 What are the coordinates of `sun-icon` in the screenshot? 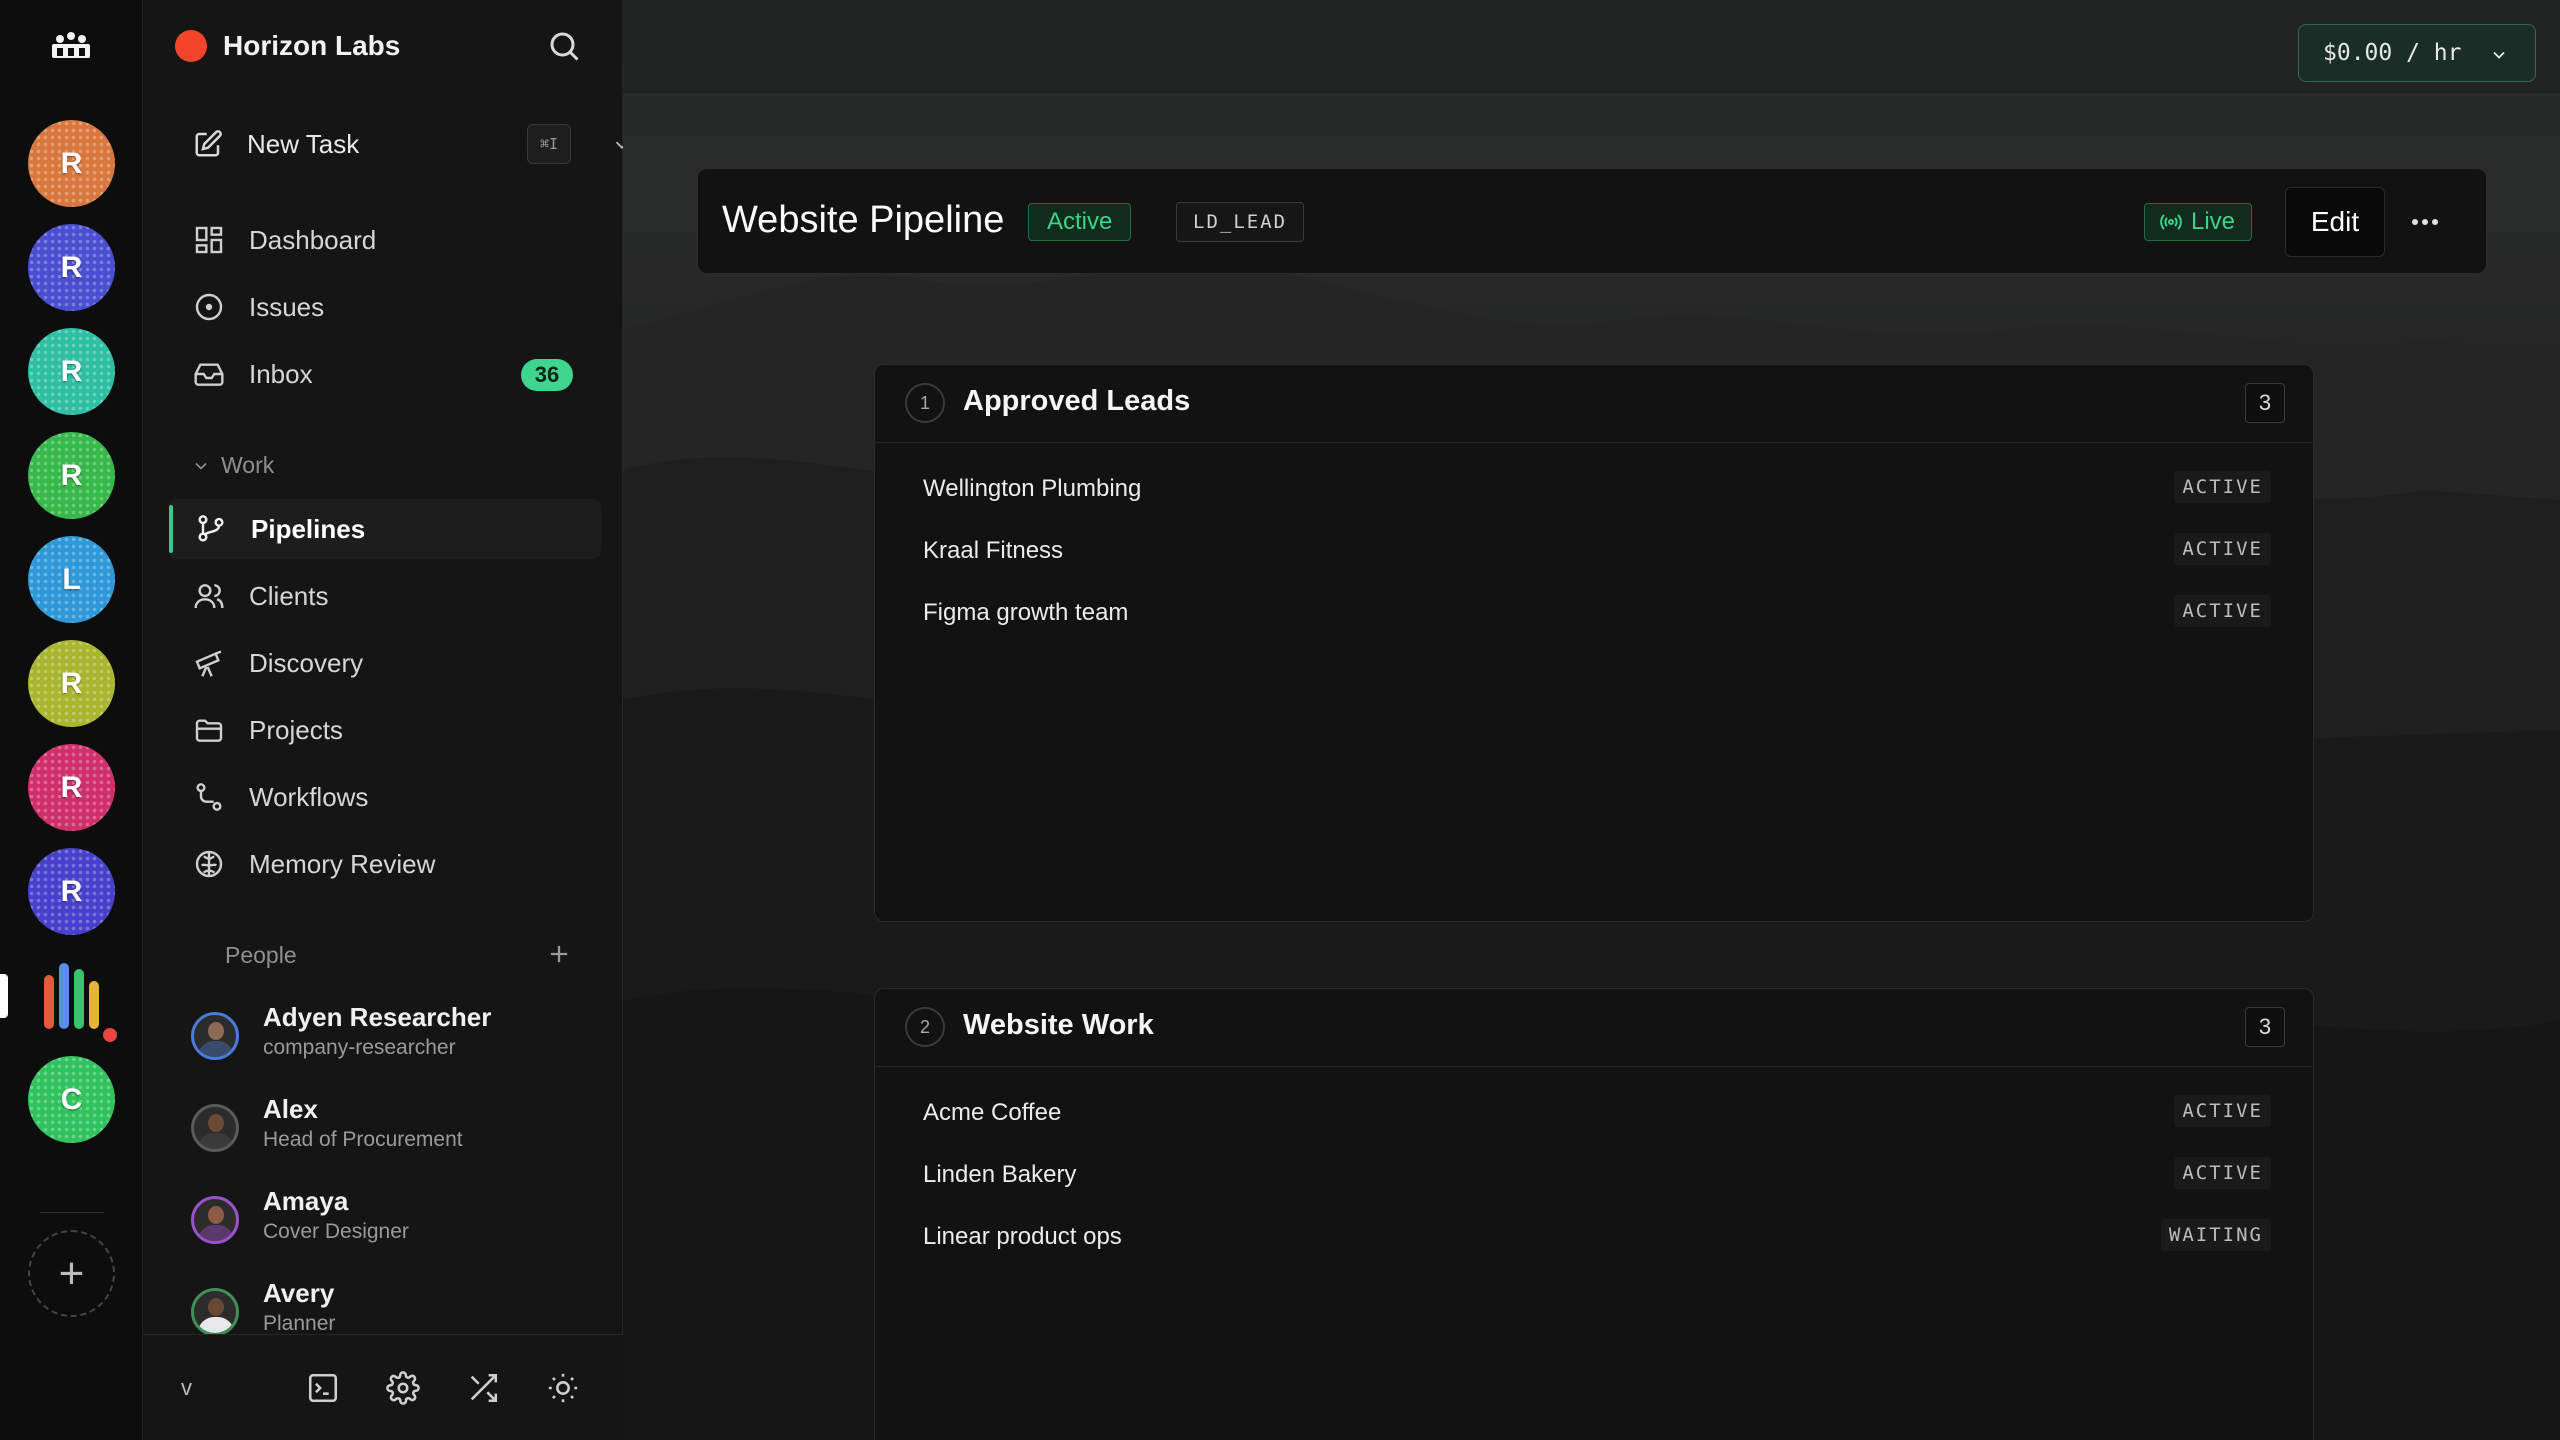 It's located at (563, 1388).